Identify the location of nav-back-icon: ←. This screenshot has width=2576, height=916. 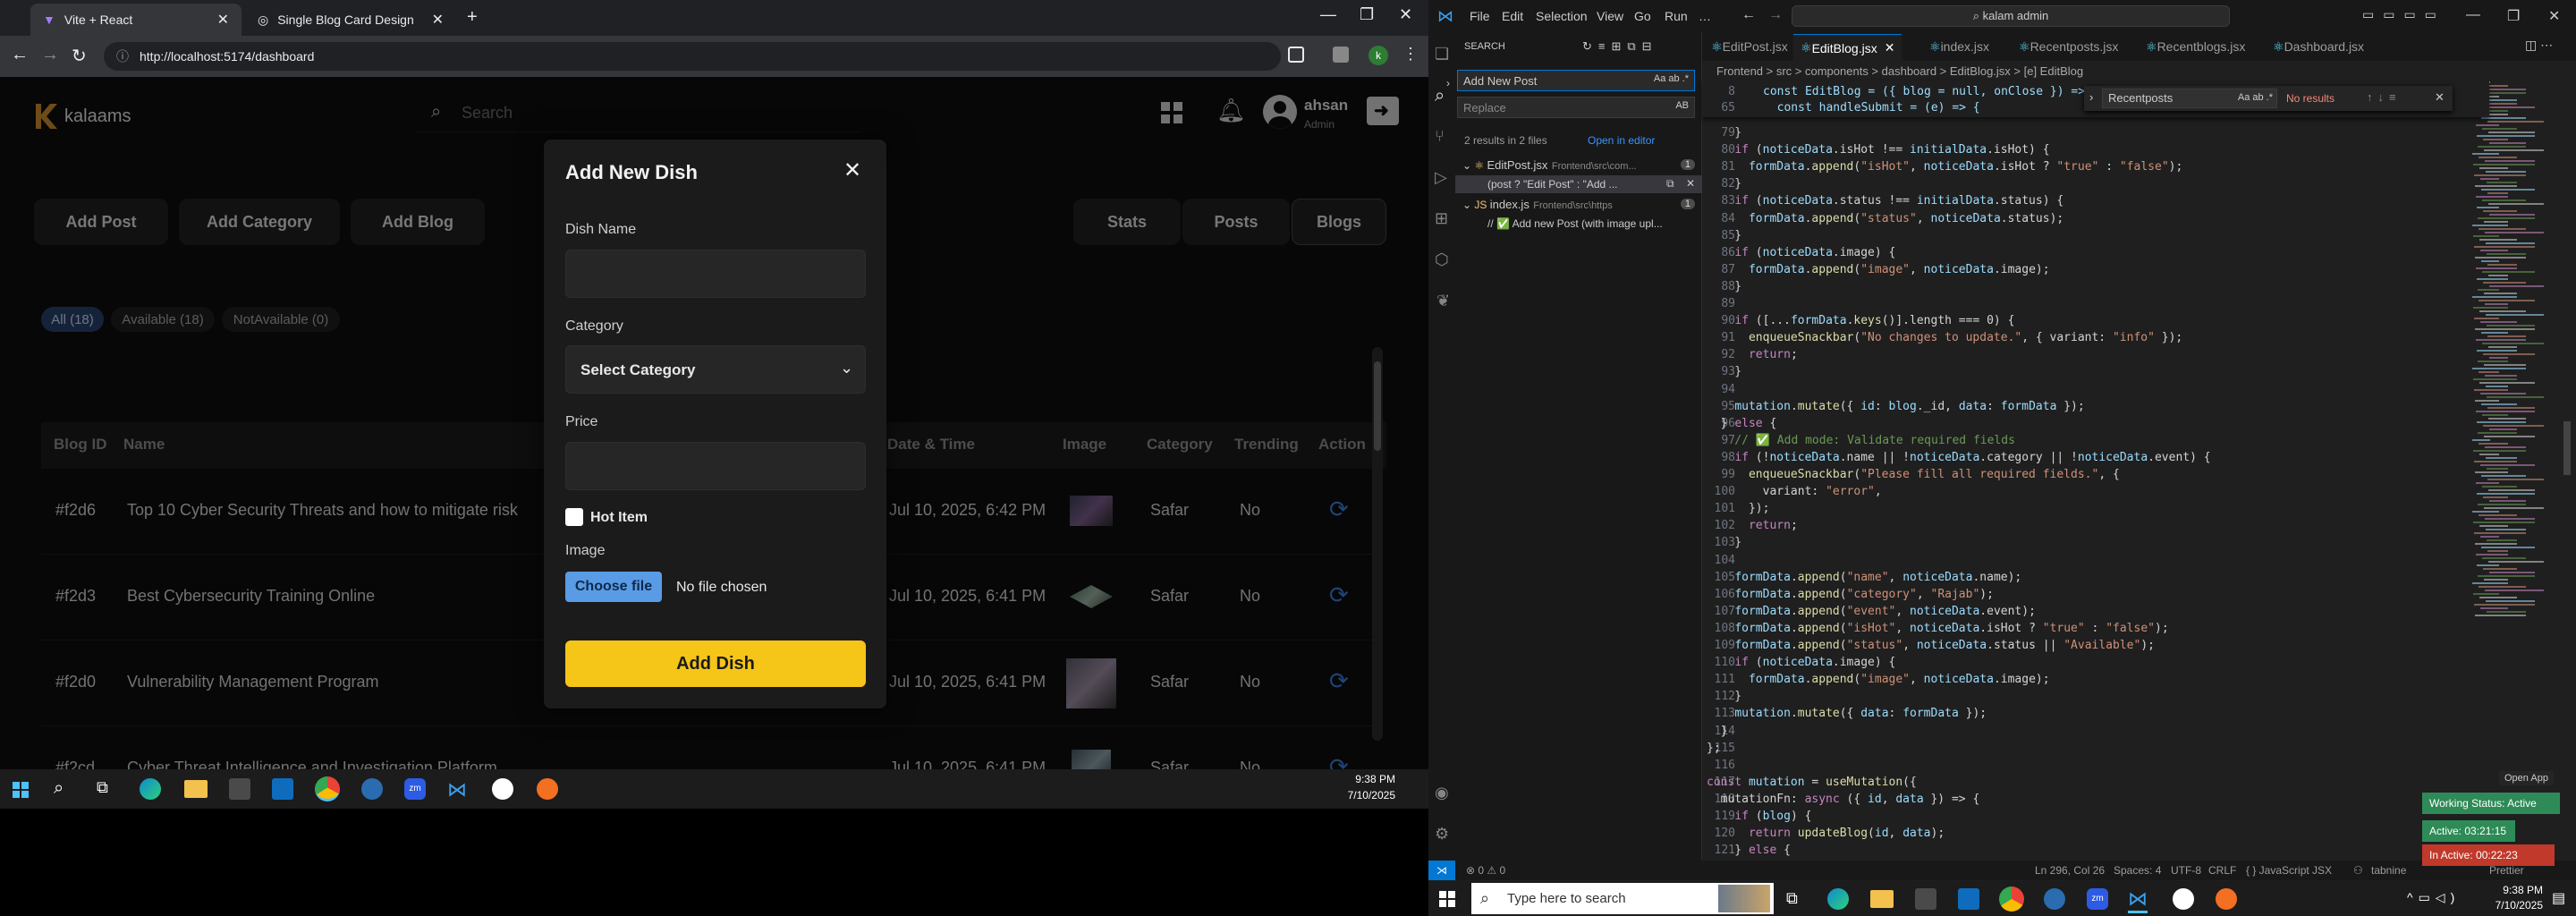
(1748, 15).